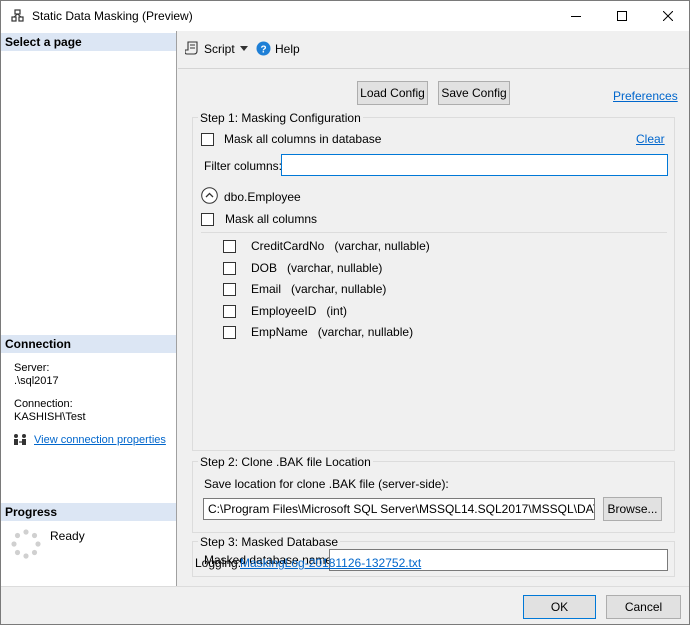  I want to click on script-icon, so click(191, 48).